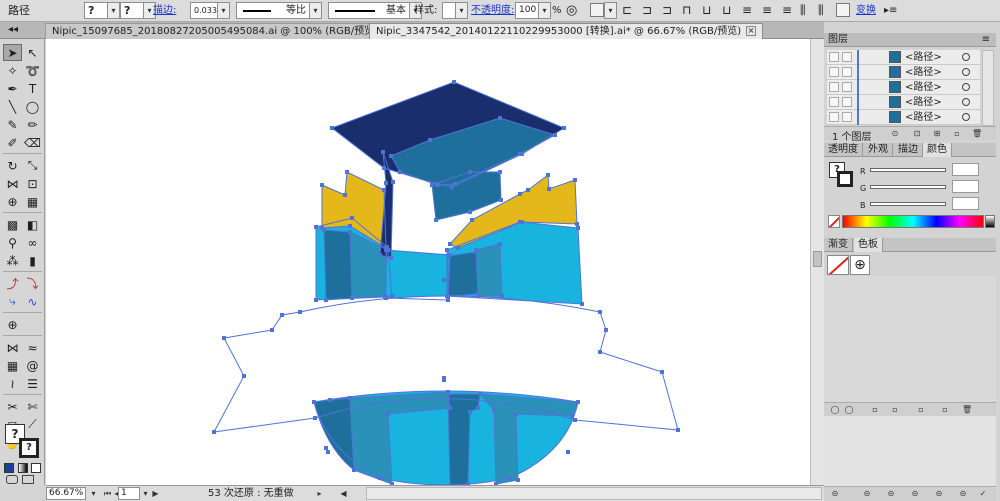 Image resolution: width=1000 pixels, height=501 pixels. Describe the element at coordinates (917, 134) in the screenshot. I see `make-clipping-mask-icon: ⊡` at that location.